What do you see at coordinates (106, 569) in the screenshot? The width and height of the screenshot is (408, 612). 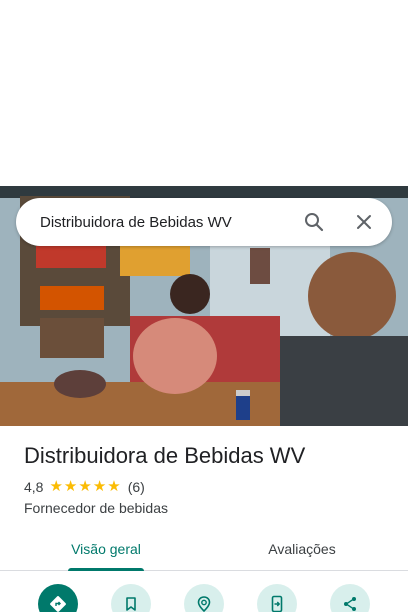 I see `active-tab-indicator` at bounding box center [106, 569].